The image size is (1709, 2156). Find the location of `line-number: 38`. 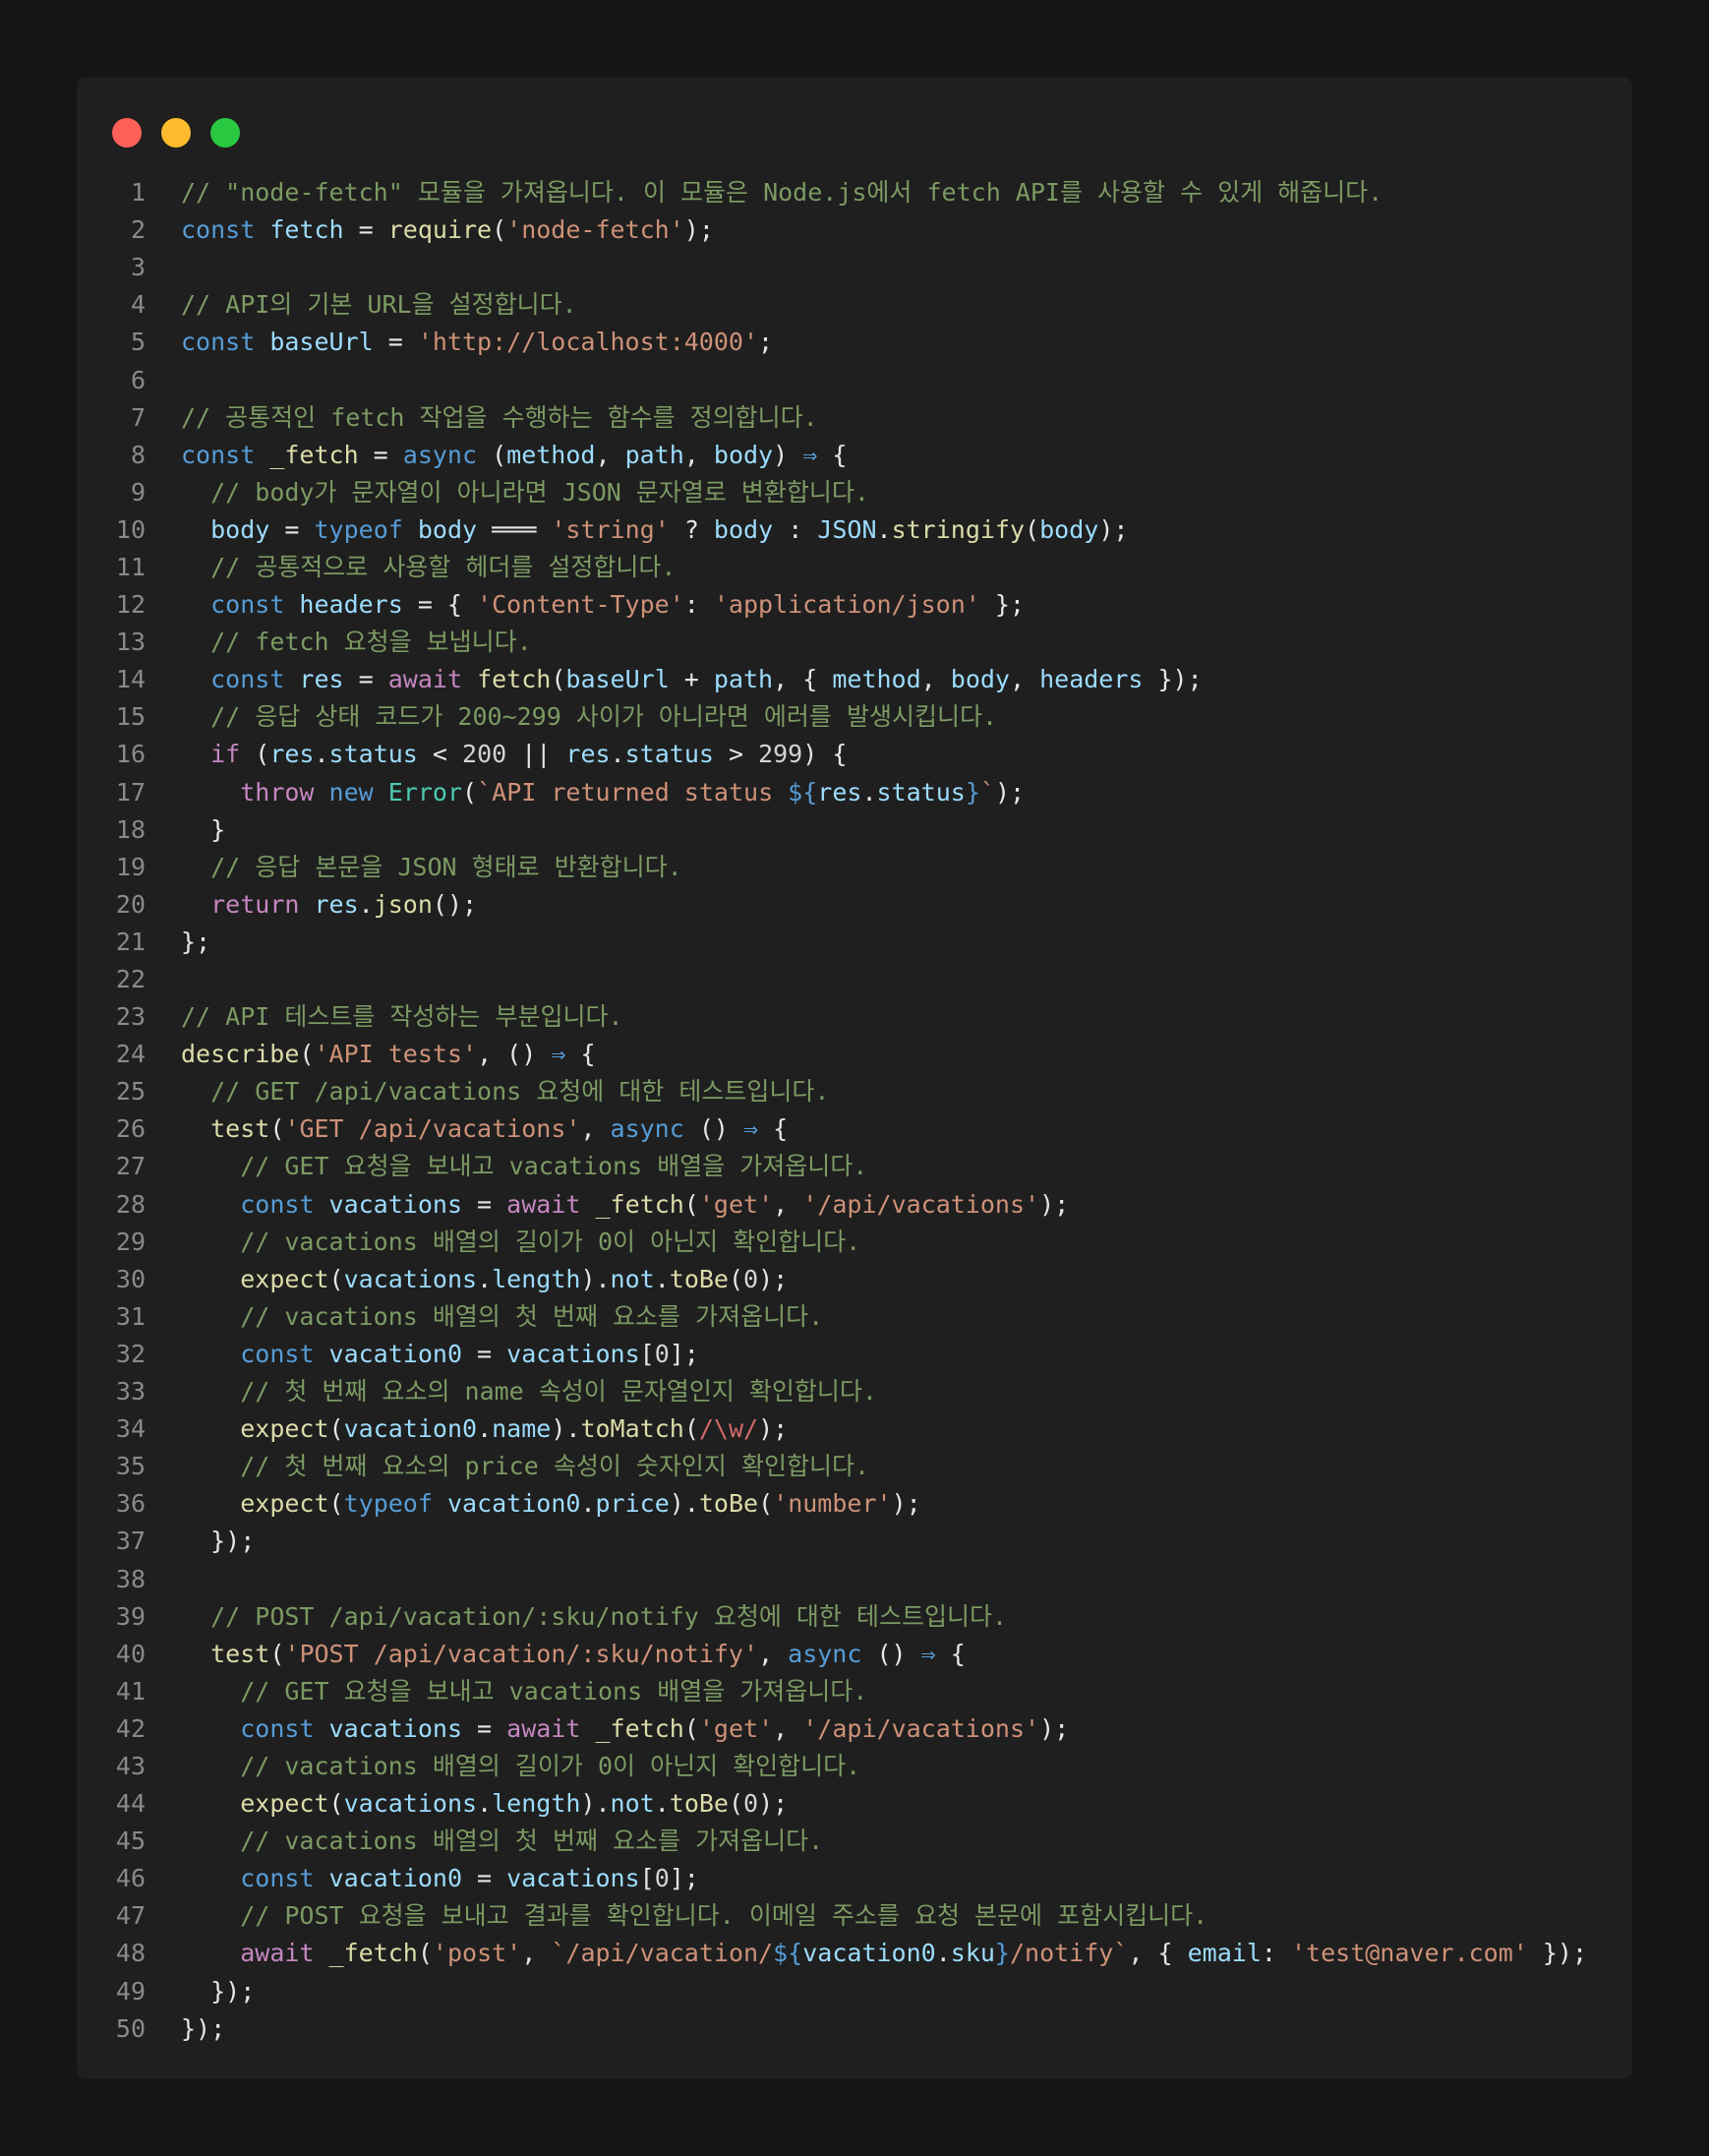

line-number: 38 is located at coordinates (130, 1578).